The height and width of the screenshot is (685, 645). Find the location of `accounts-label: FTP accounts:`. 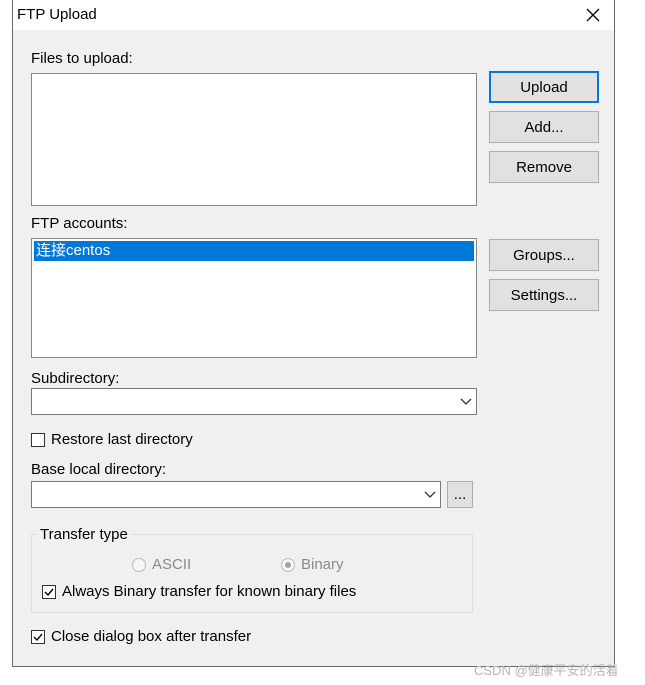

accounts-label: FTP accounts: is located at coordinates (79, 223).